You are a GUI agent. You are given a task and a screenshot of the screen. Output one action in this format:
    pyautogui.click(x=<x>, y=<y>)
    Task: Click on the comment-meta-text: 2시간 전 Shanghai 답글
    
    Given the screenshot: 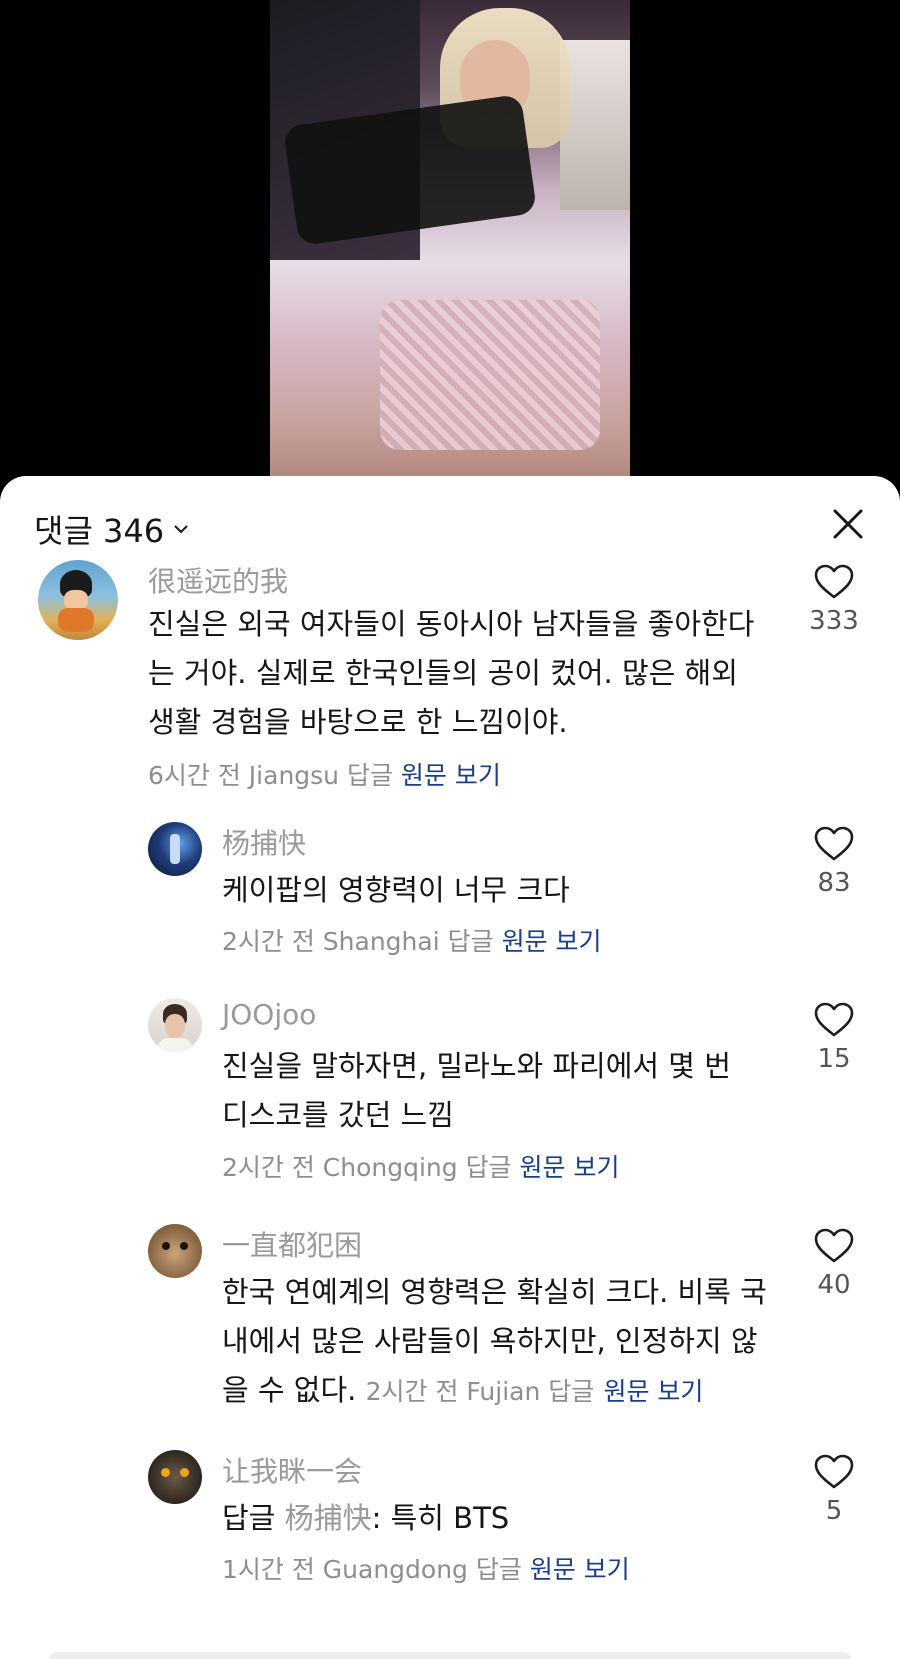 What is the action you would take?
    pyautogui.click(x=358, y=941)
    